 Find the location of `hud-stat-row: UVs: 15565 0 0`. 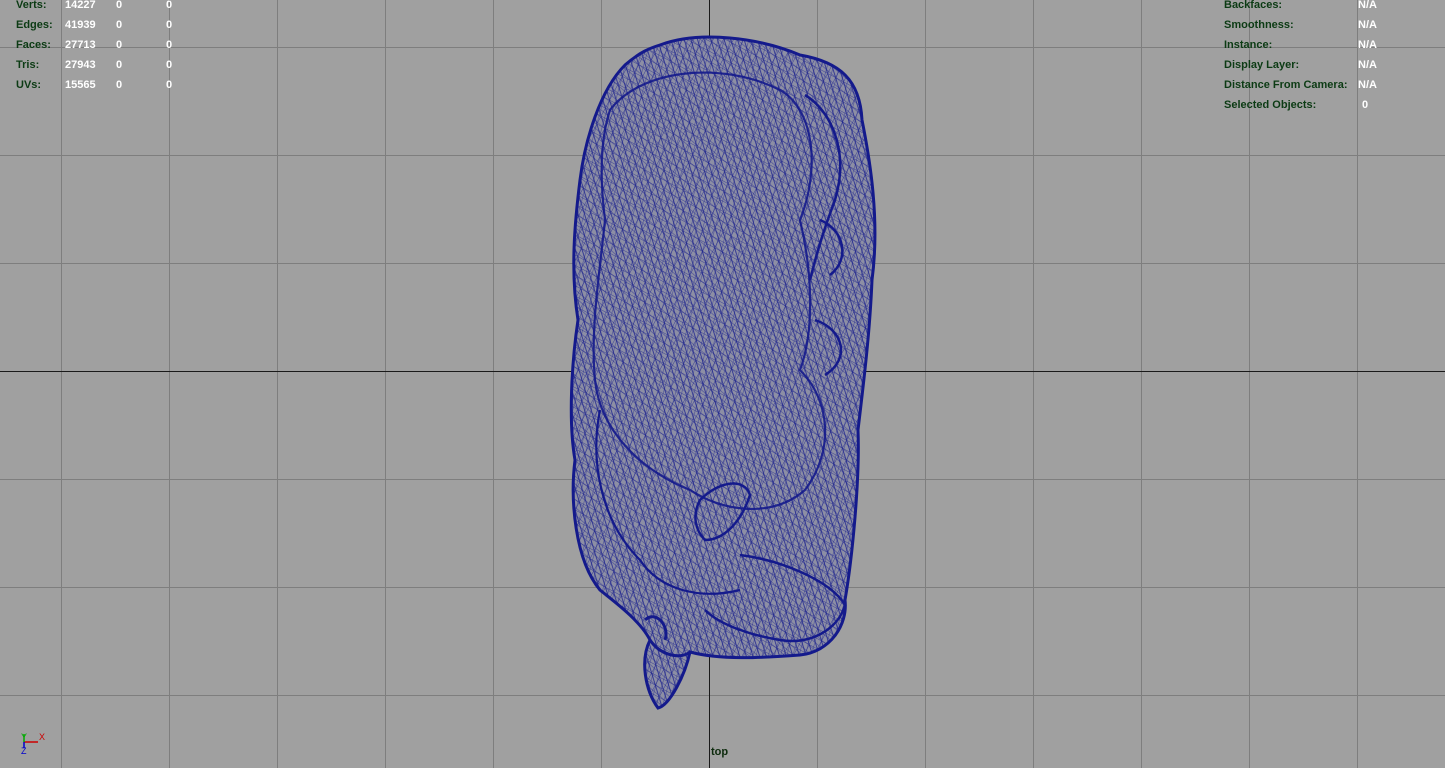

hud-stat-row: UVs: 15565 0 0 is located at coordinates (111, 85).